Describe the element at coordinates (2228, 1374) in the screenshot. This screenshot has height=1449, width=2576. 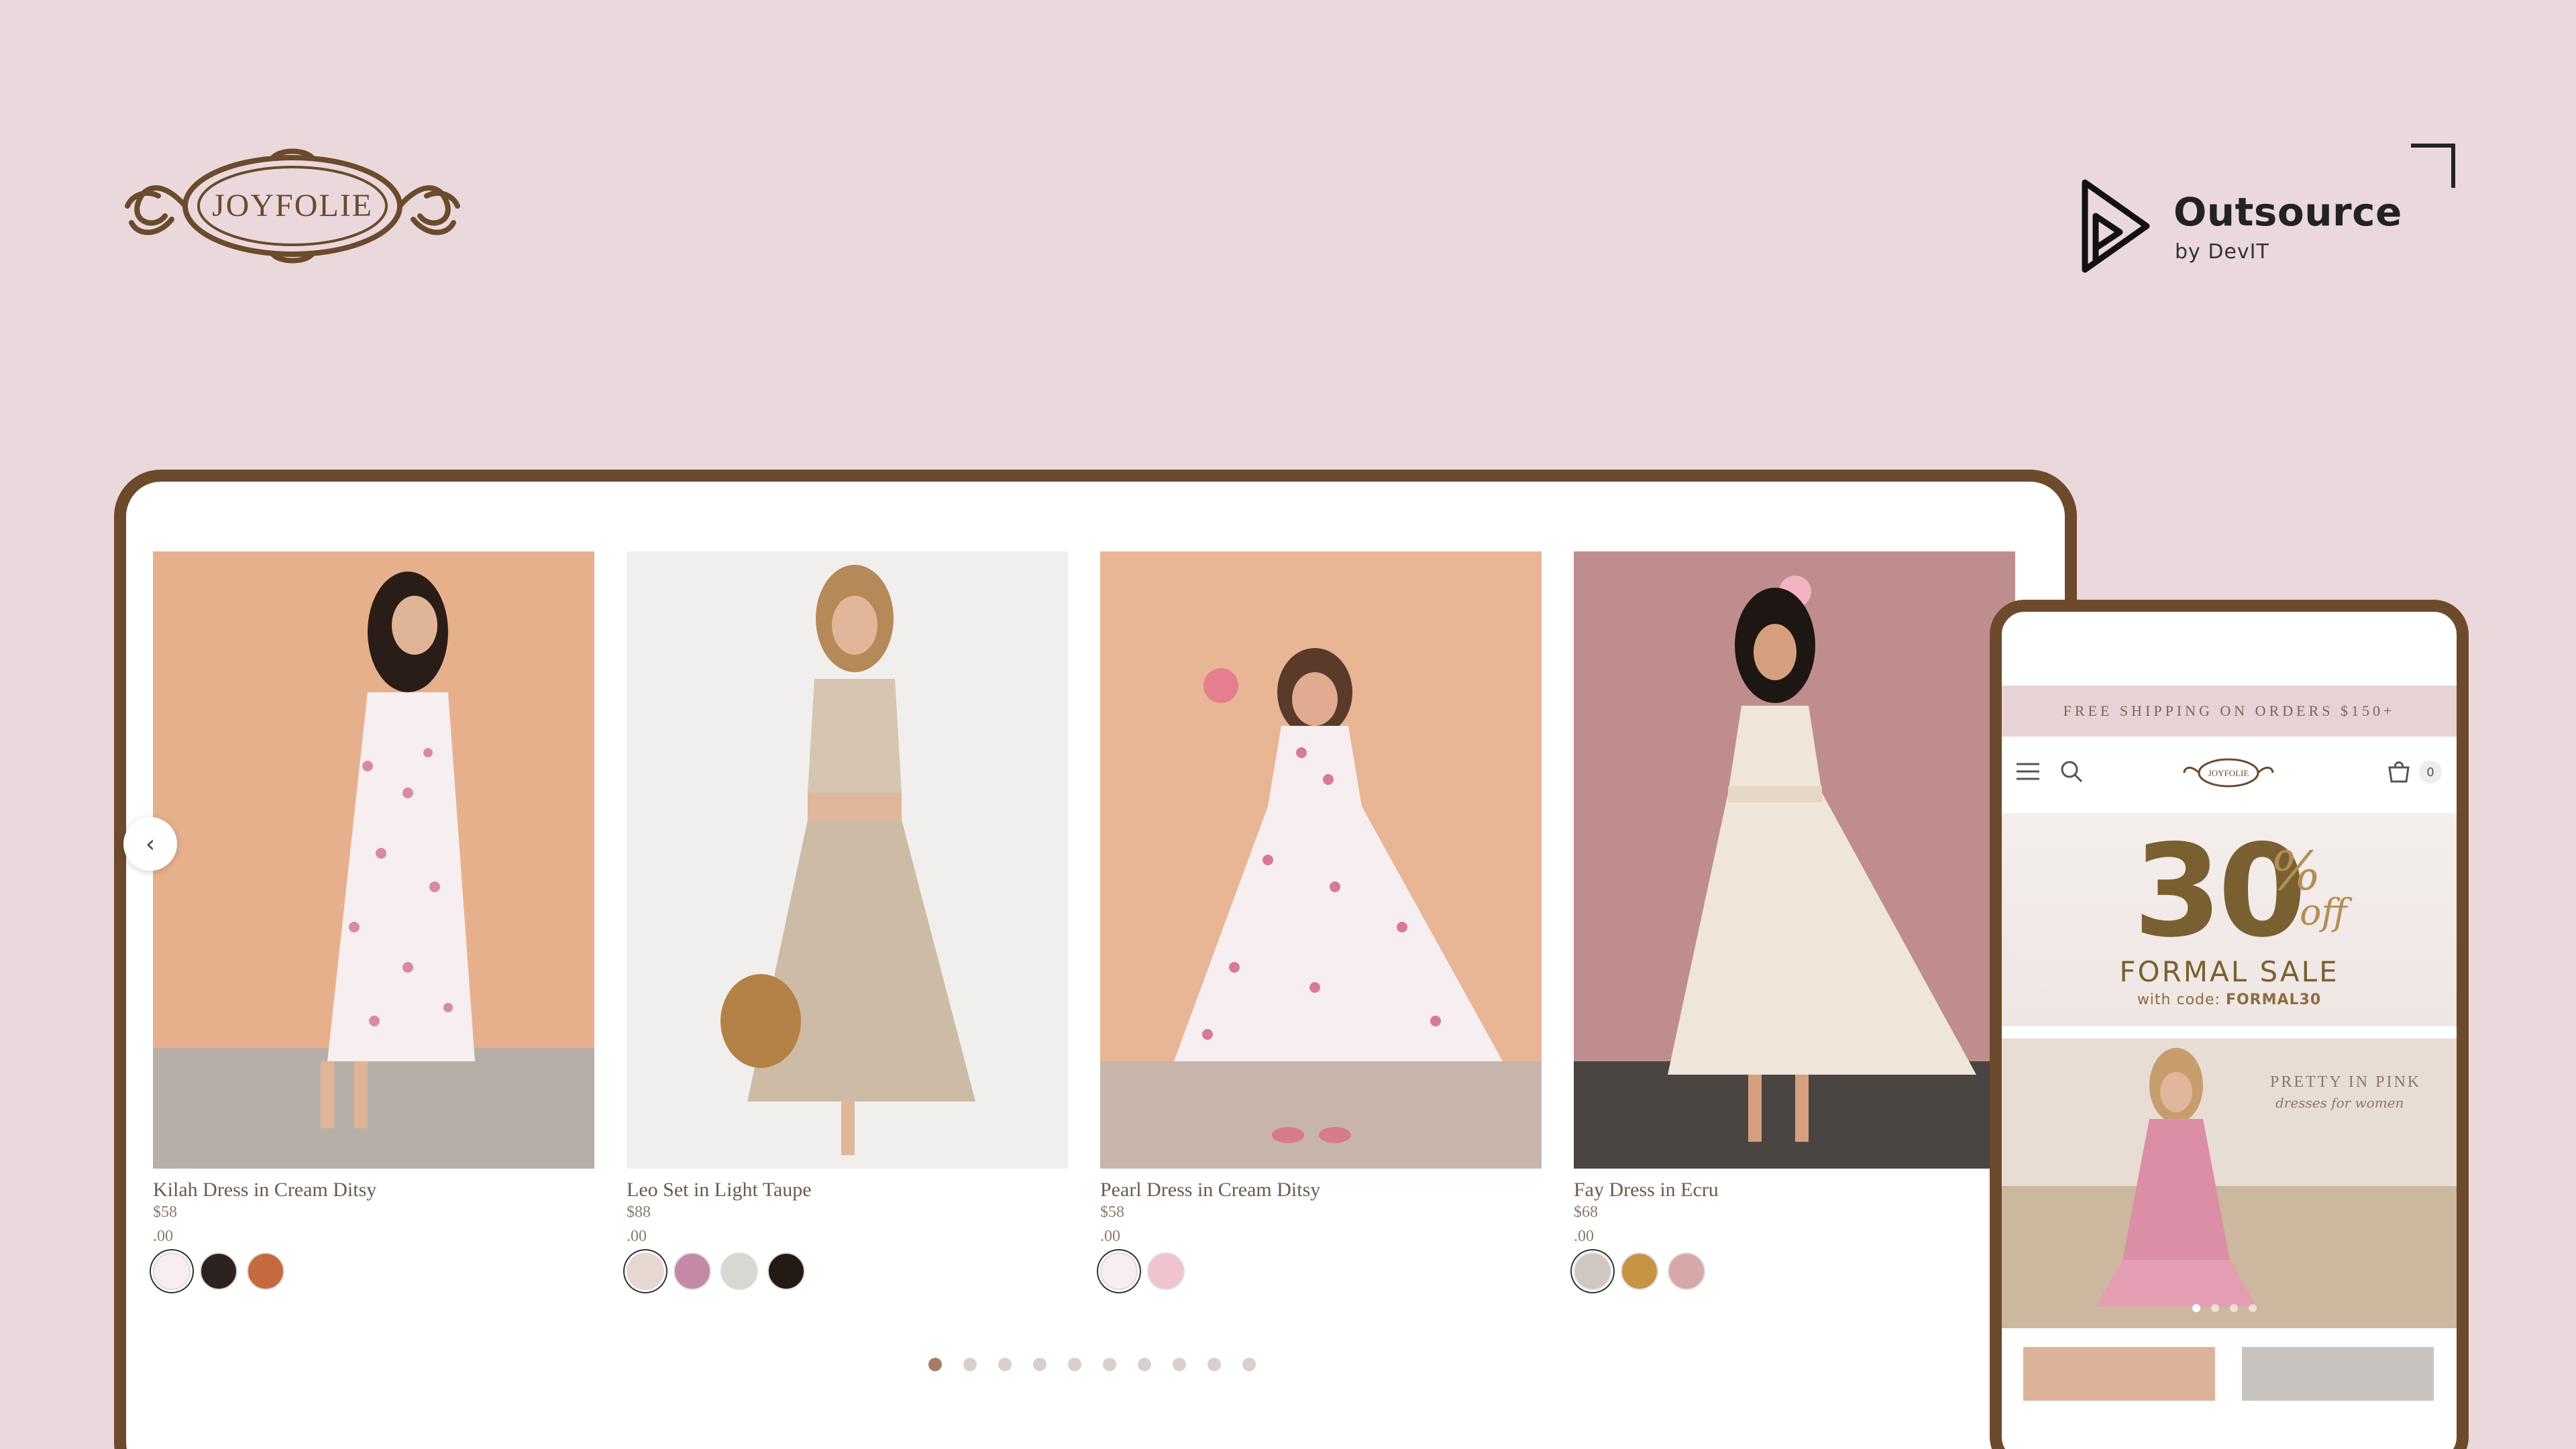
I see `product-thumbnails` at that location.